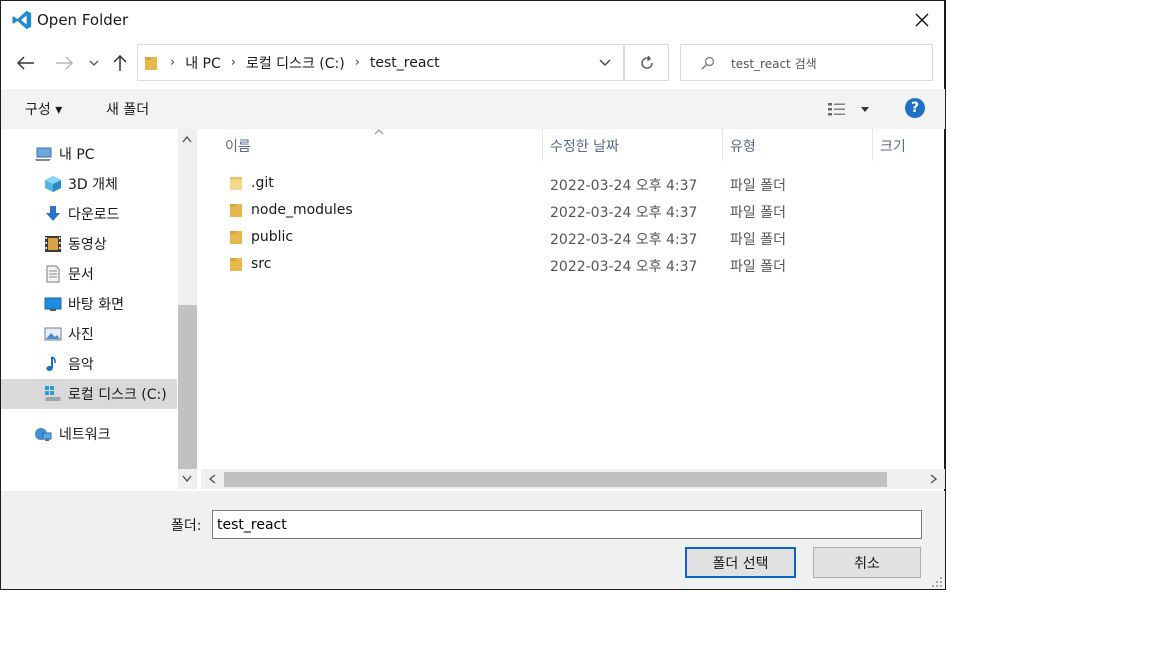 This screenshot has width=1152, height=648. I want to click on arrow-up-icon, so click(120, 62).